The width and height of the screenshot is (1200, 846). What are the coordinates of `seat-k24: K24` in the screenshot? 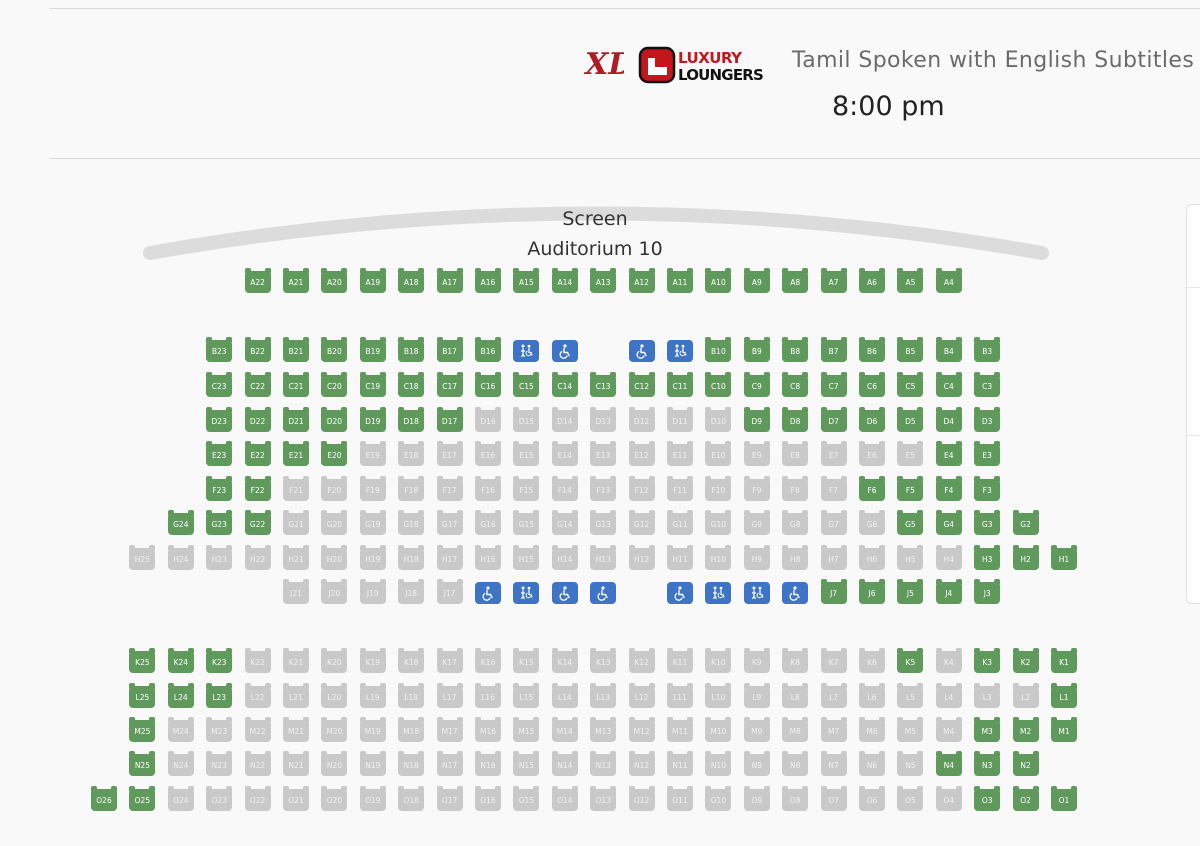 It's located at (180, 660).